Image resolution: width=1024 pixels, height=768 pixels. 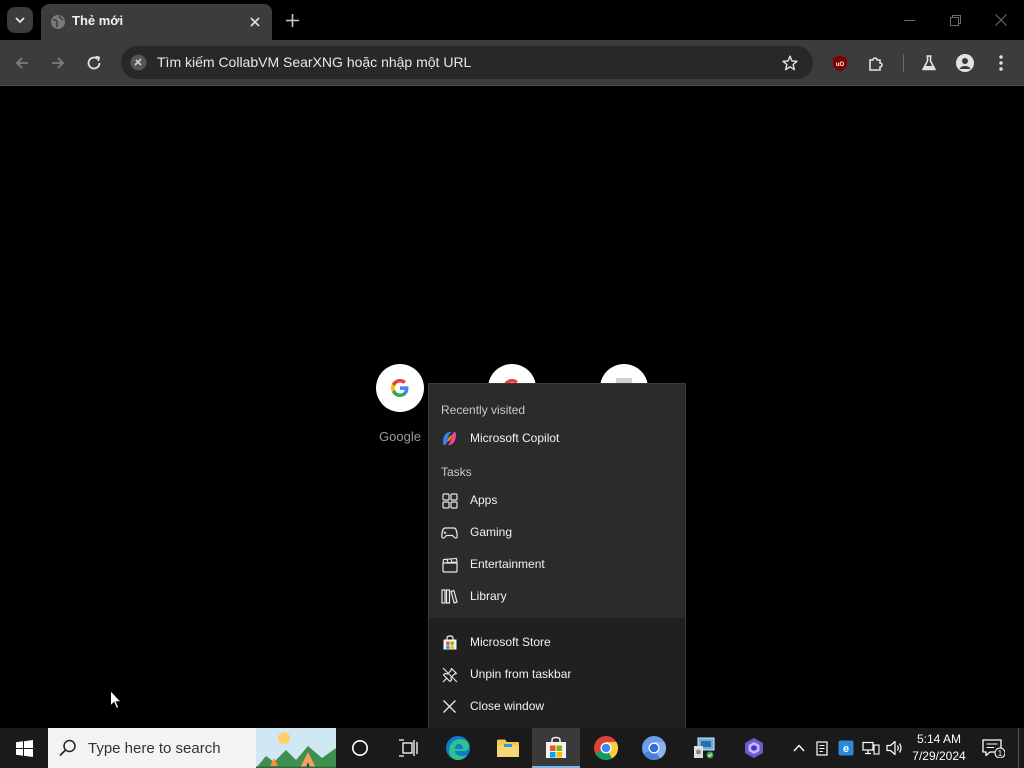 What do you see at coordinates (484, 500) in the screenshot?
I see `jumplist-task-label: Apps` at bounding box center [484, 500].